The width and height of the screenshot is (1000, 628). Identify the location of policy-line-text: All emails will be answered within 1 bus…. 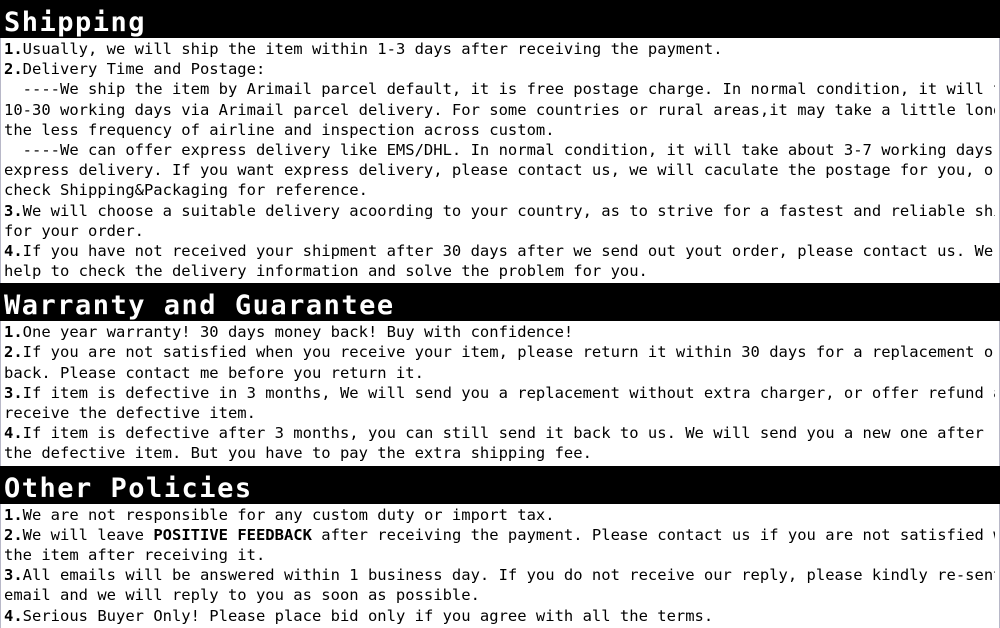
(508, 575).